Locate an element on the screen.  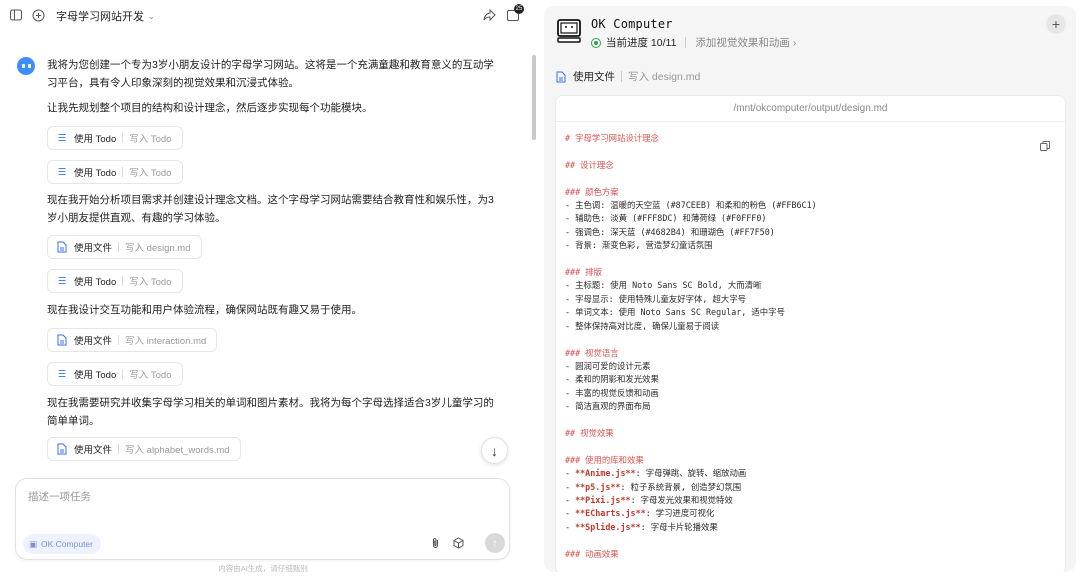
current-tool-name: 使用文件 is located at coordinates (594, 77).